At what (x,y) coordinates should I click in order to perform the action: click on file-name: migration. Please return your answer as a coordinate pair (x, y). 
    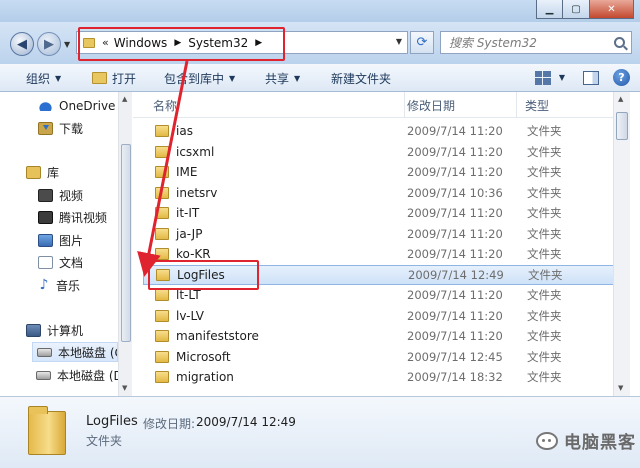
    Looking at the image, I should click on (205, 377).